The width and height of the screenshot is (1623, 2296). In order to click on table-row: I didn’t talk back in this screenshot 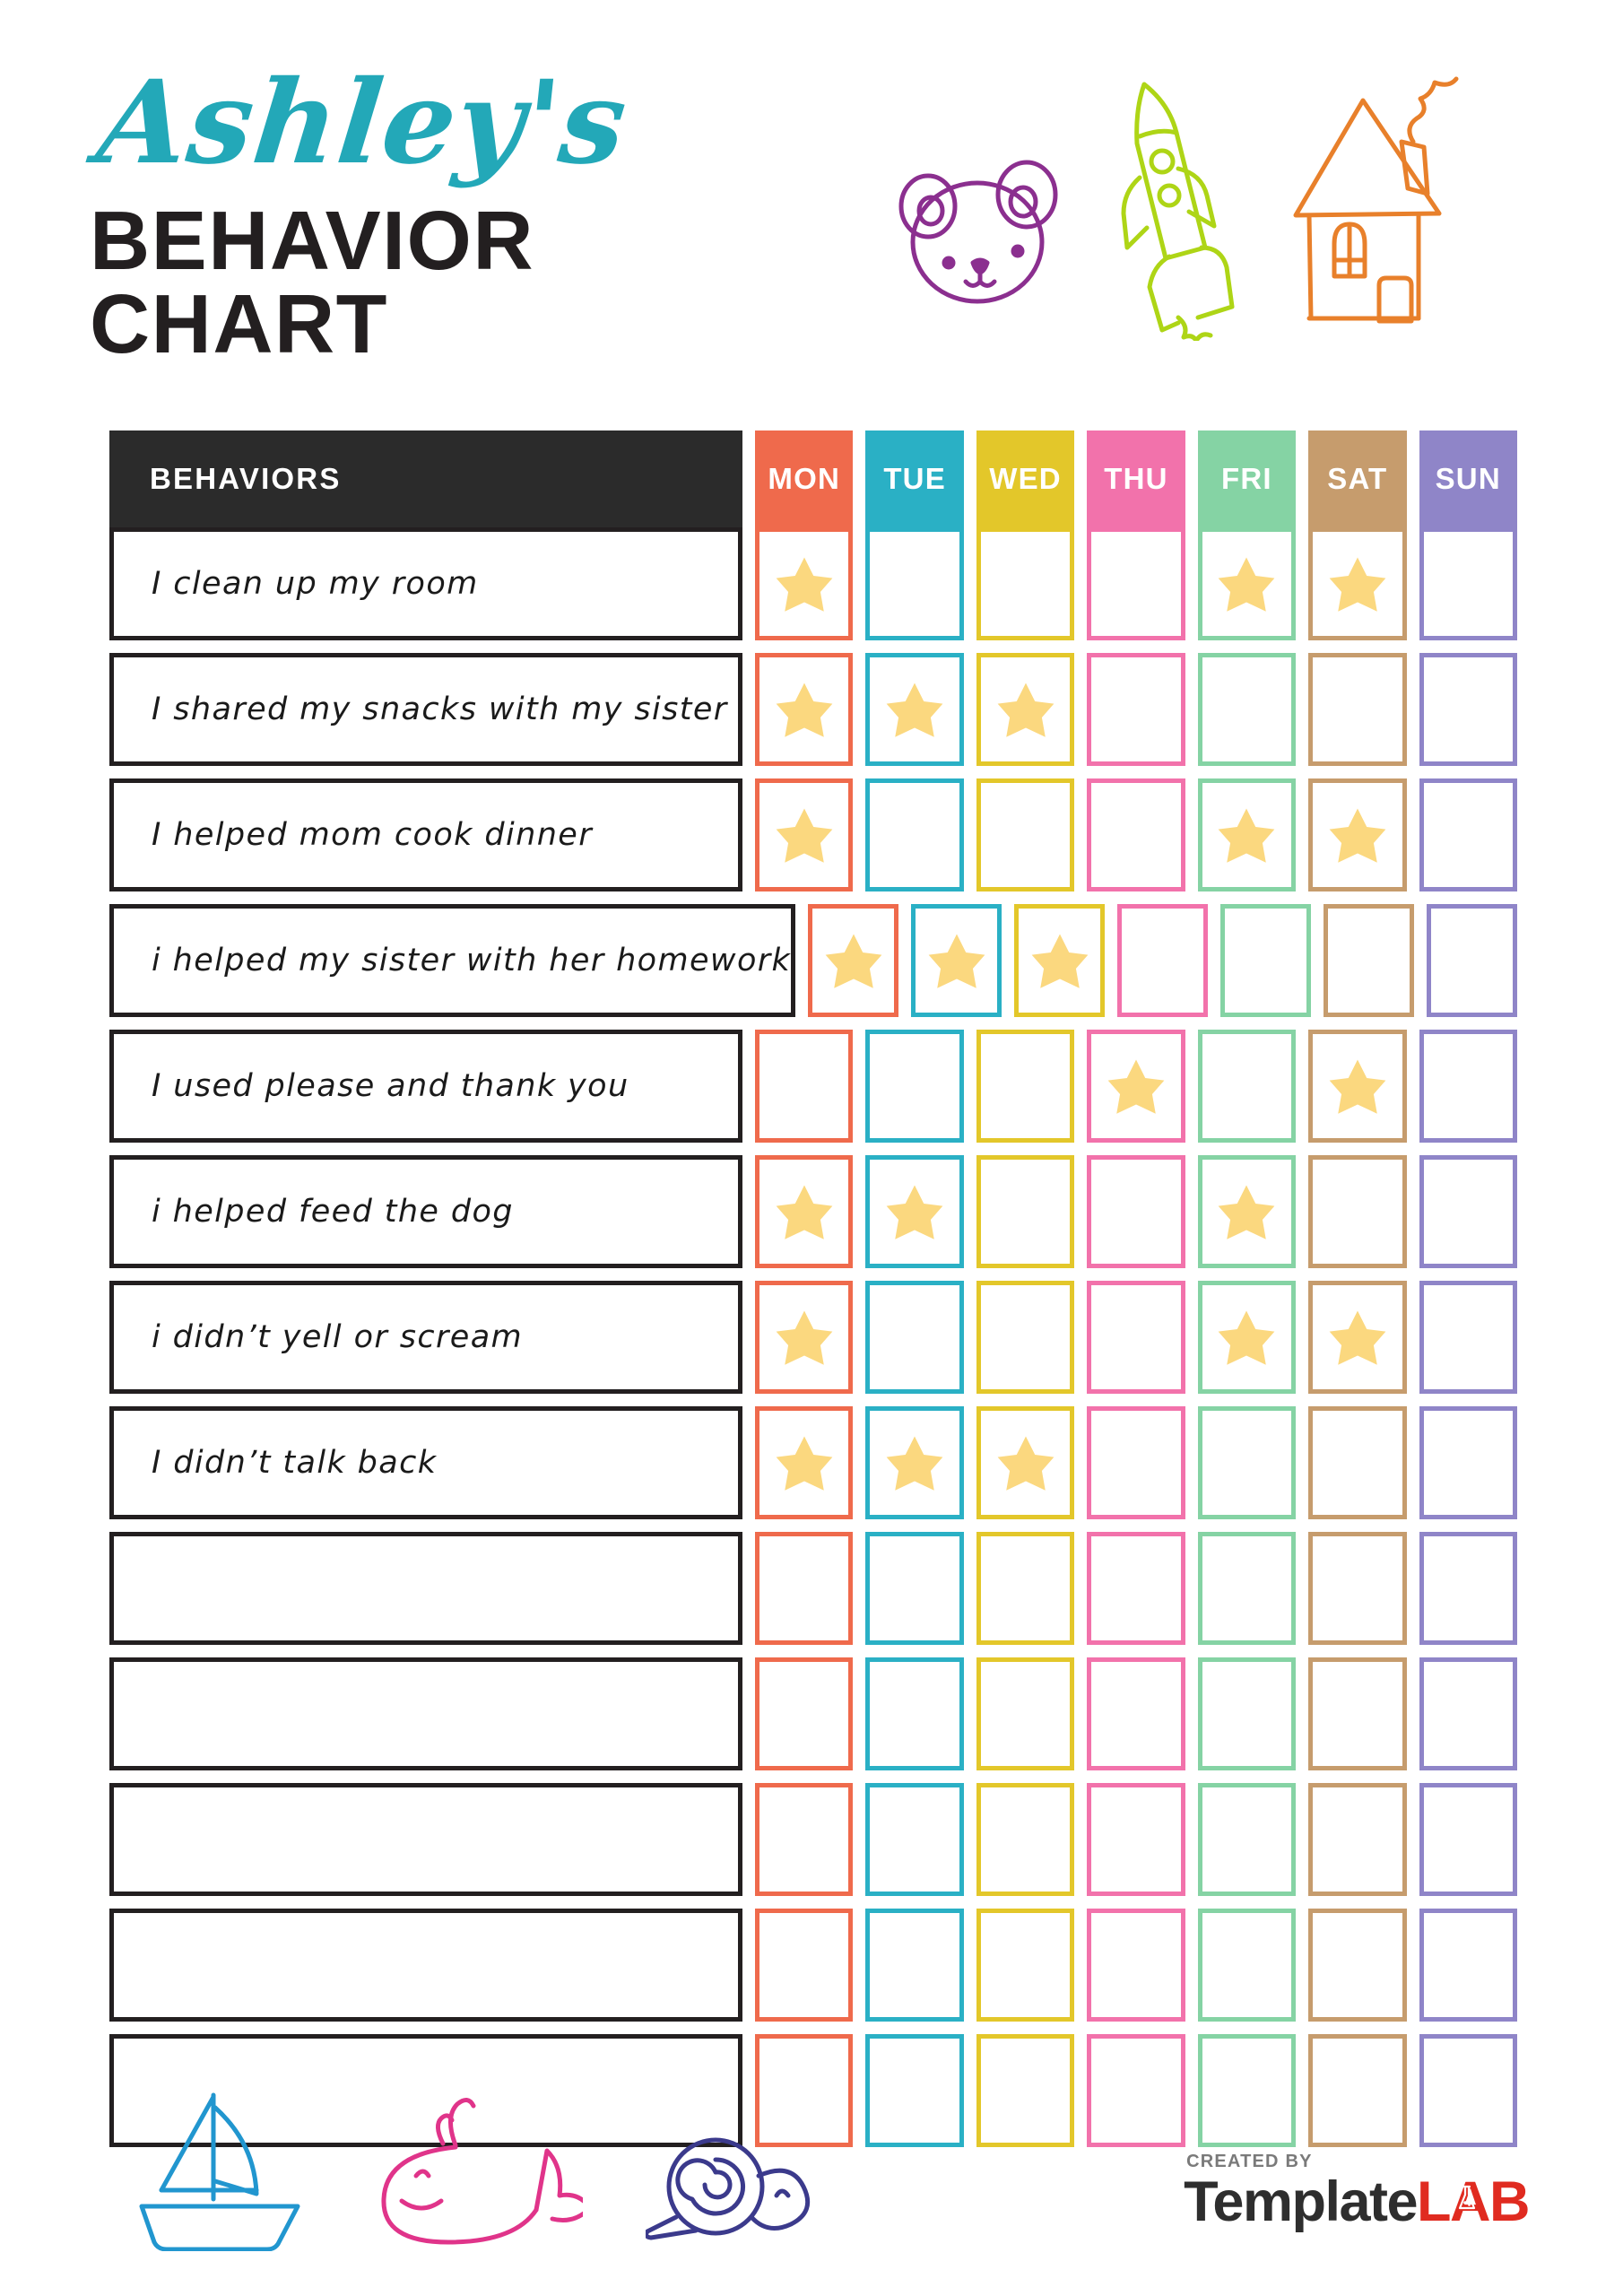, I will do `click(813, 1462)`.